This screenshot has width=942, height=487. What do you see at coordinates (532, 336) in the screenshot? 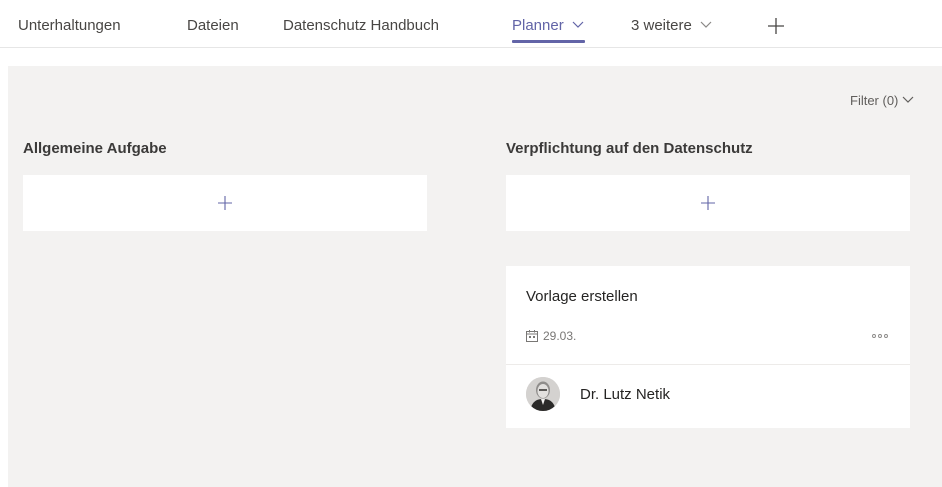
I see `calendar-icon` at bounding box center [532, 336].